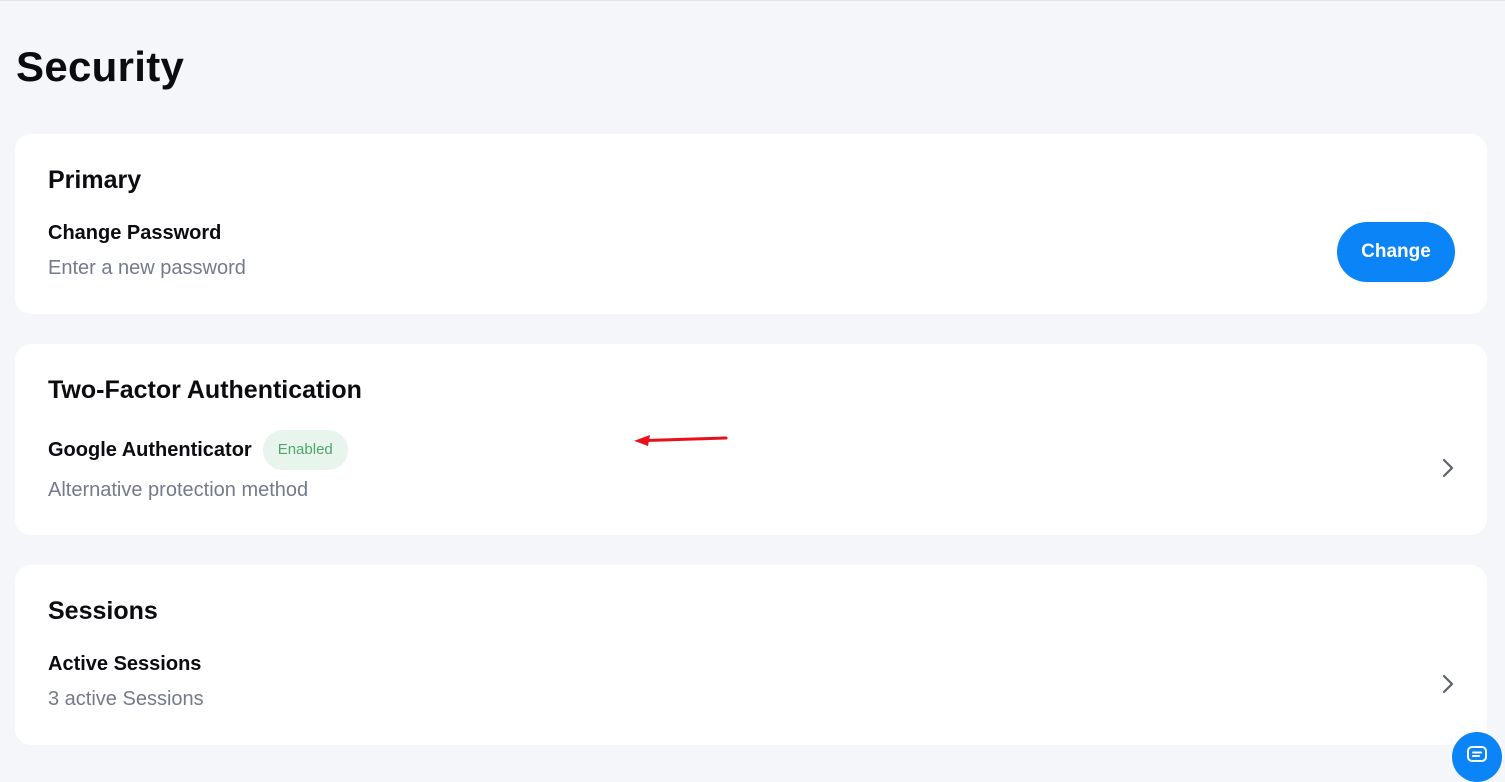  Describe the element at coordinates (125, 664) in the screenshot. I see `active-sessions-label: Active Sessions` at that location.